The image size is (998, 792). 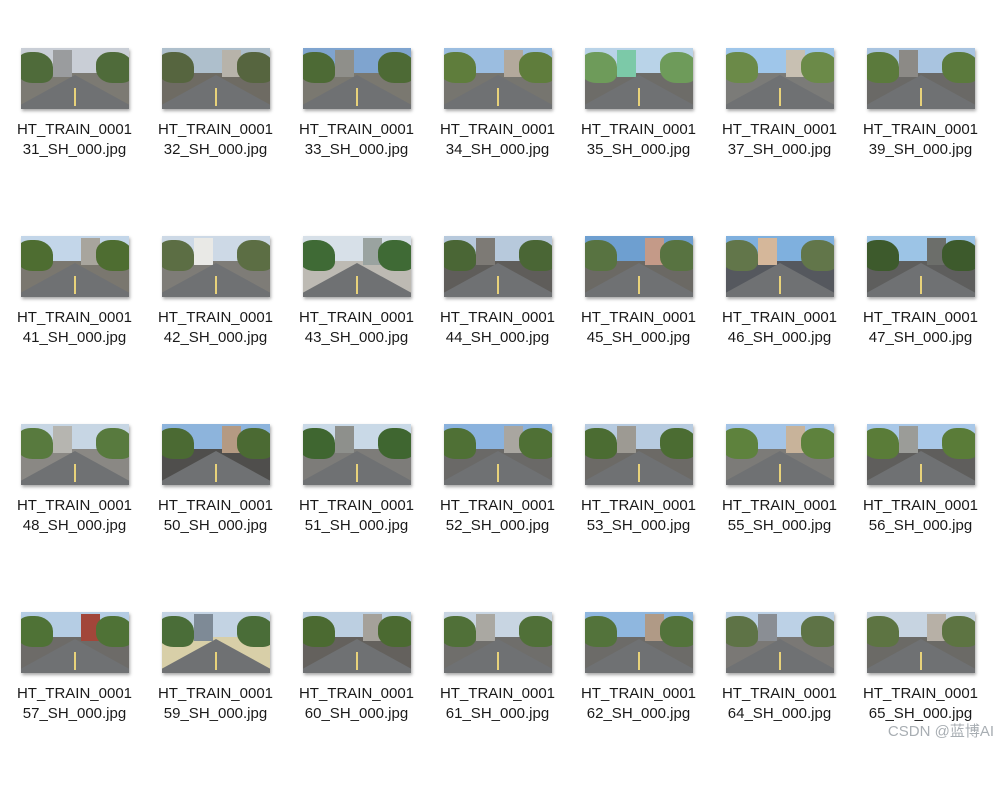 What do you see at coordinates (779, 703) in the screenshot?
I see `file-name: HT_TRAIN_000164_SH_000.jpg` at bounding box center [779, 703].